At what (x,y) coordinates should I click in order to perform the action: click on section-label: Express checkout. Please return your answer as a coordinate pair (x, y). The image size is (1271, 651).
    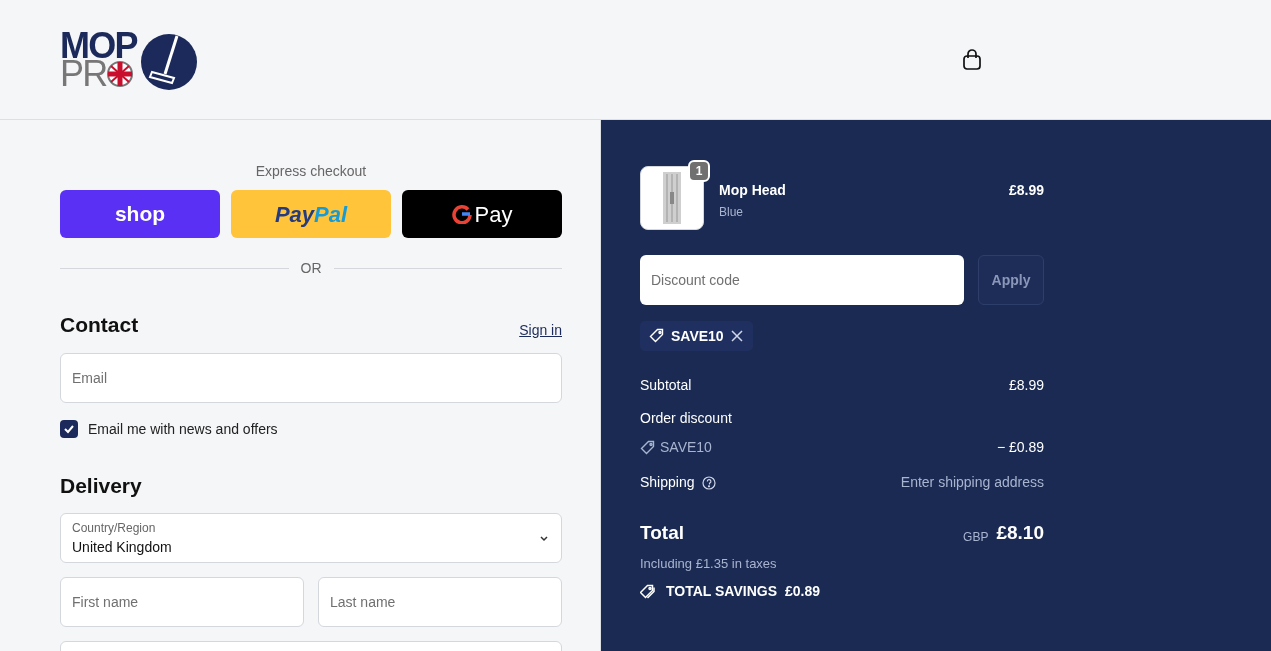
    Looking at the image, I should click on (311, 171).